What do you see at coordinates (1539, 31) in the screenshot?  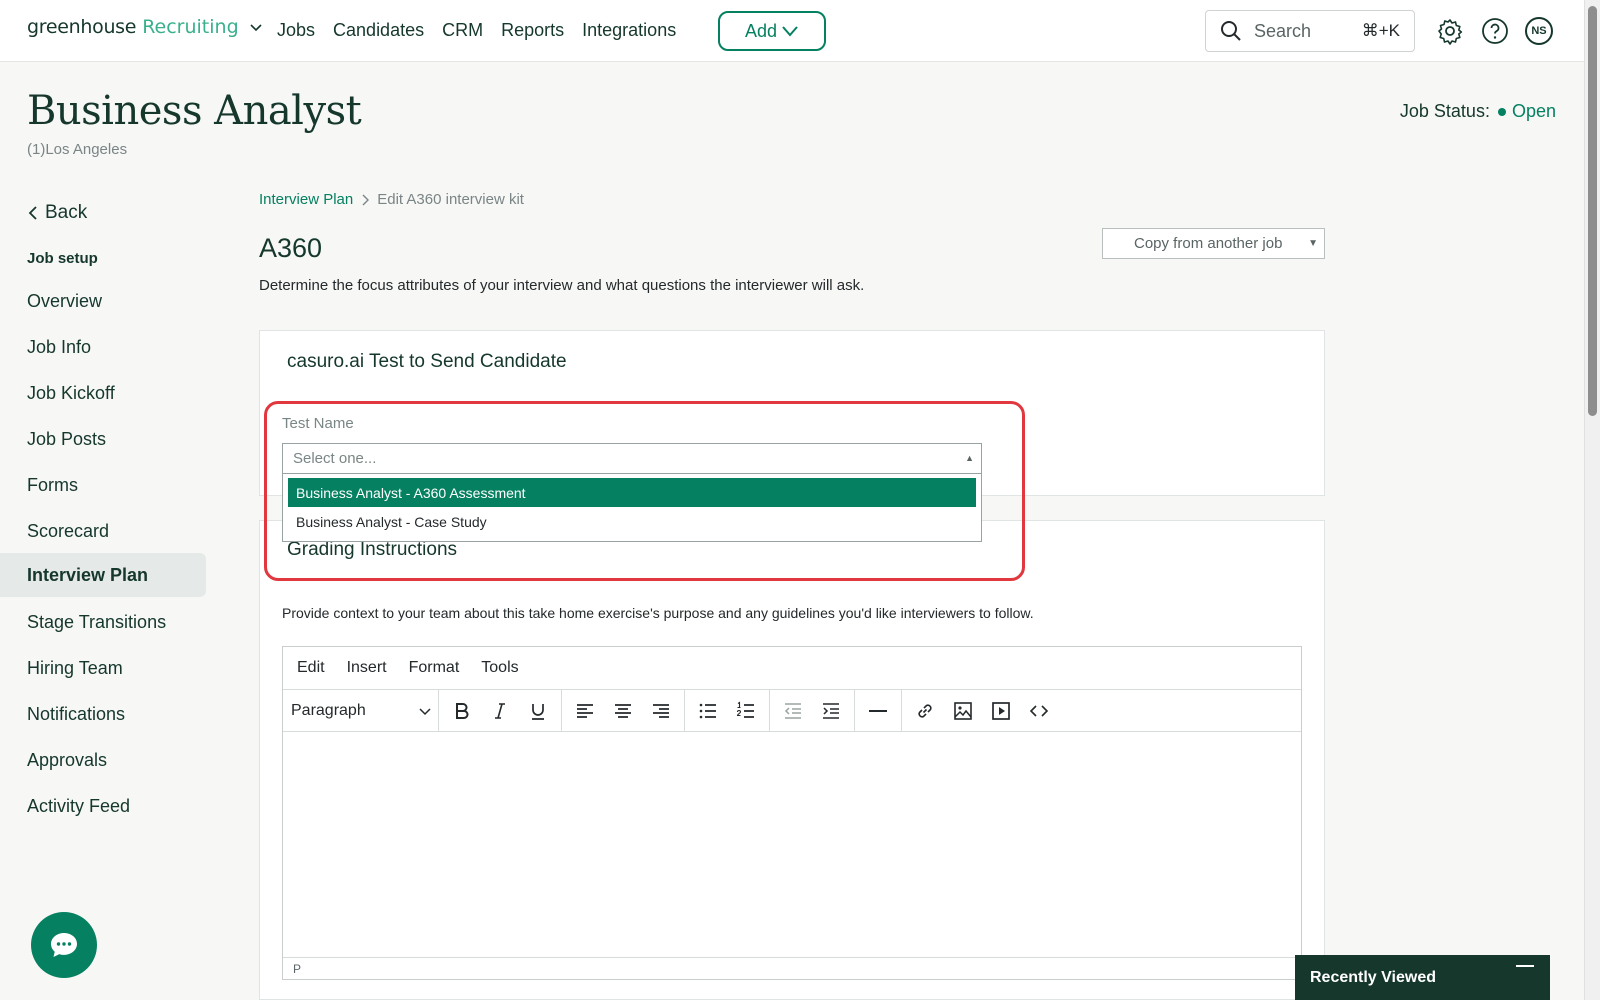 I see `avatar: NS` at bounding box center [1539, 31].